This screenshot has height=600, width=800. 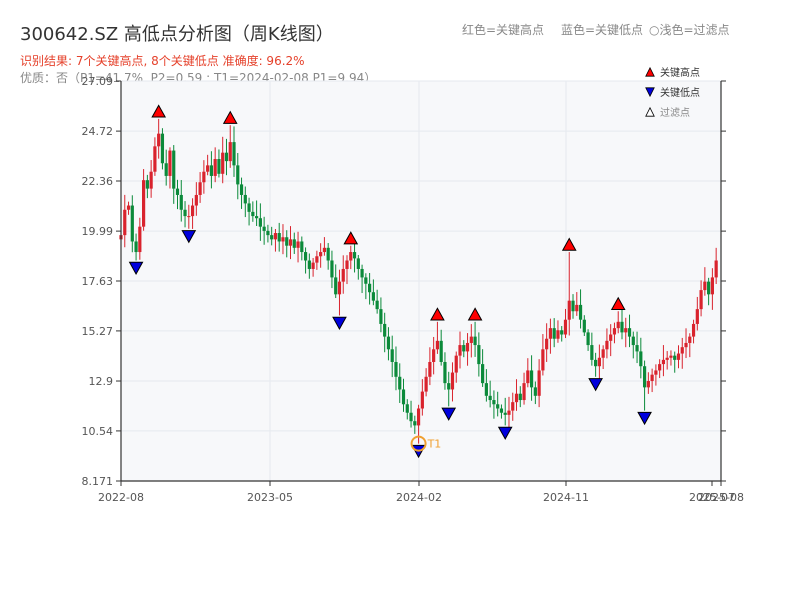 What do you see at coordinates (675, 112) in the screenshot?
I see `legend-label: 过滤点` at bounding box center [675, 112].